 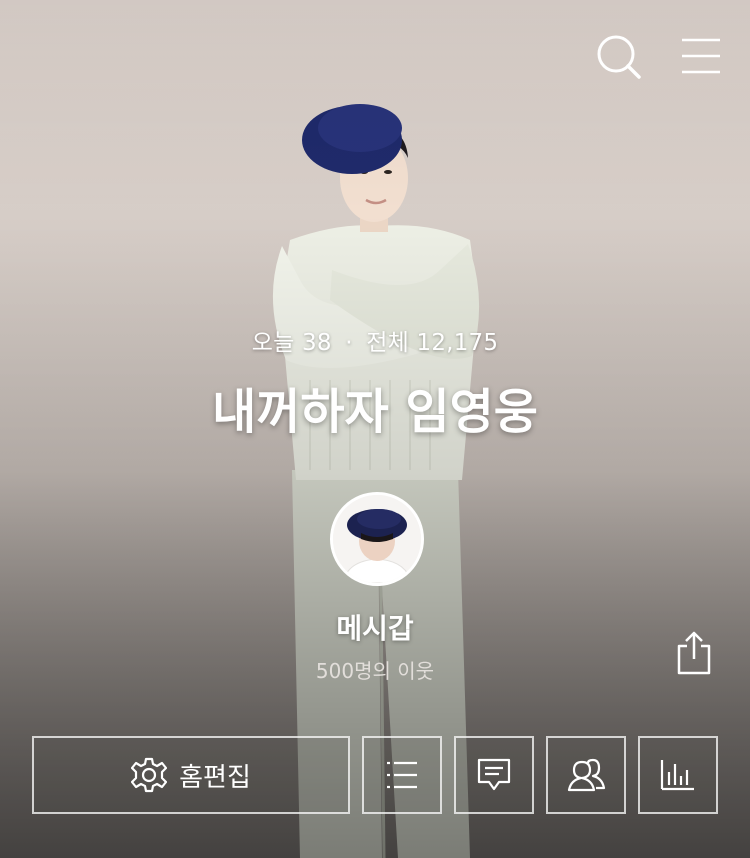 I want to click on neighbor-icon, so click(x=586, y=775).